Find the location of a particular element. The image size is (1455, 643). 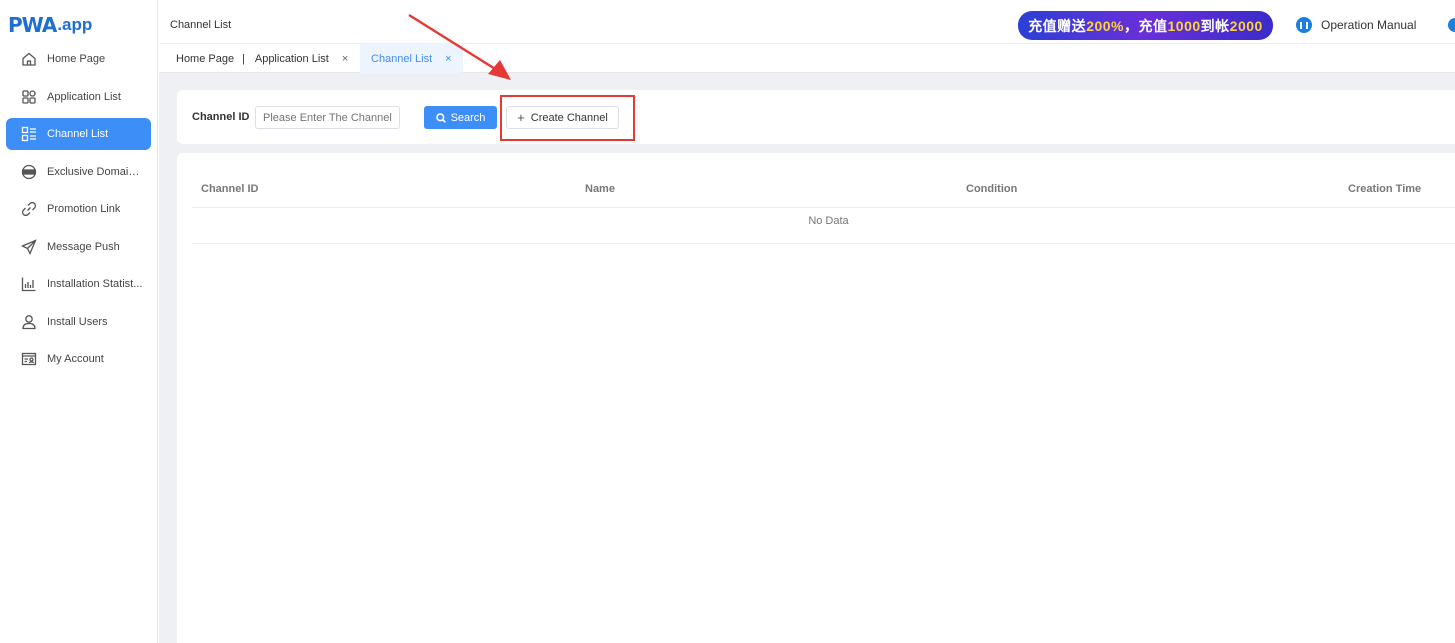

sidebar-item-label: Application List is located at coordinates (84, 96).